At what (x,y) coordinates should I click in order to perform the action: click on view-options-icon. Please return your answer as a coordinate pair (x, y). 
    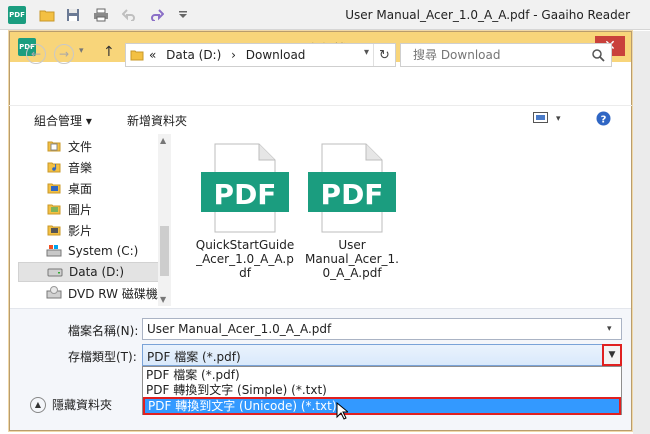
    Looking at the image, I should click on (541, 119).